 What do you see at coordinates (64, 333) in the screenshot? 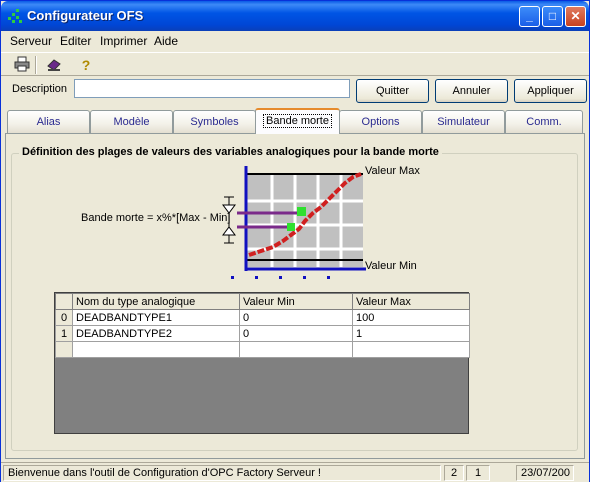
I see `row-index: 1` at bounding box center [64, 333].